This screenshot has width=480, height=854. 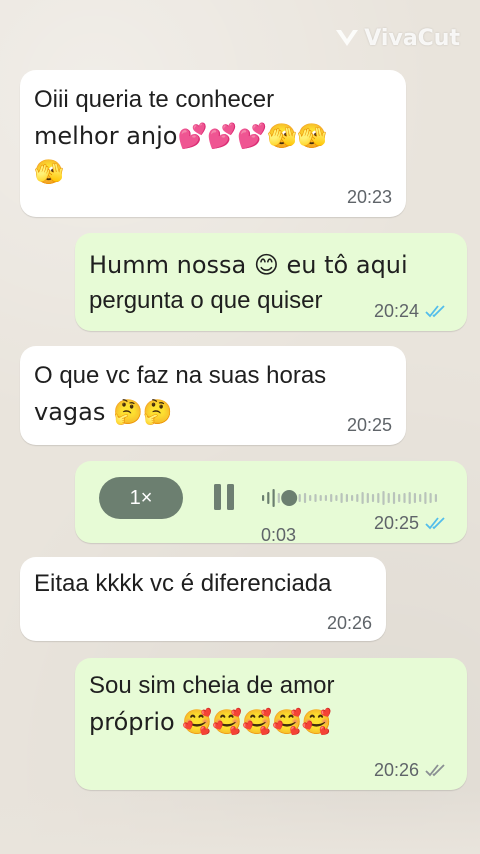 I want to click on message-time: 20:23, so click(x=369, y=197).